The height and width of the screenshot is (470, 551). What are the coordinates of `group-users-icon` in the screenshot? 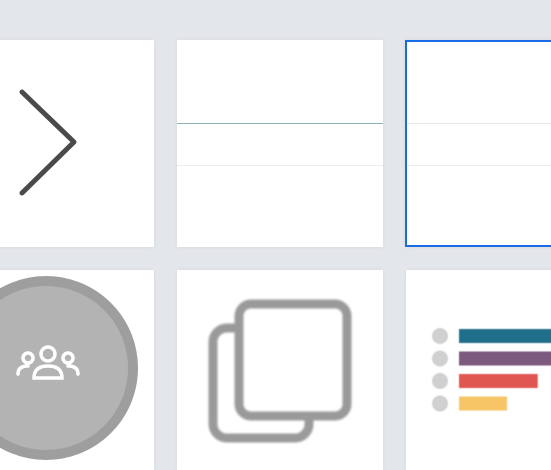 It's located at (48, 362).